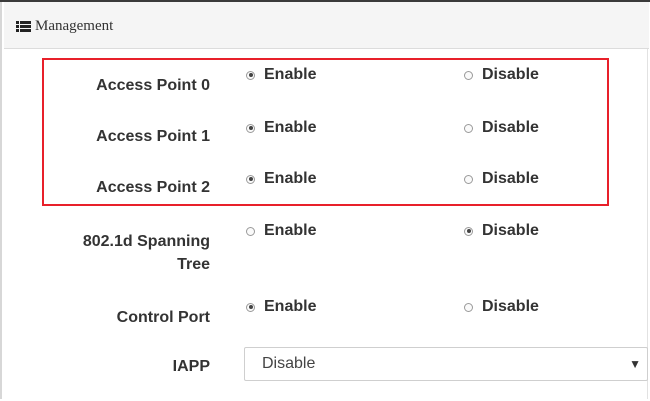  What do you see at coordinates (146, 241) in the screenshot?
I see `row-label-spanning-tree-line1: 802.1d Spanning` at bounding box center [146, 241].